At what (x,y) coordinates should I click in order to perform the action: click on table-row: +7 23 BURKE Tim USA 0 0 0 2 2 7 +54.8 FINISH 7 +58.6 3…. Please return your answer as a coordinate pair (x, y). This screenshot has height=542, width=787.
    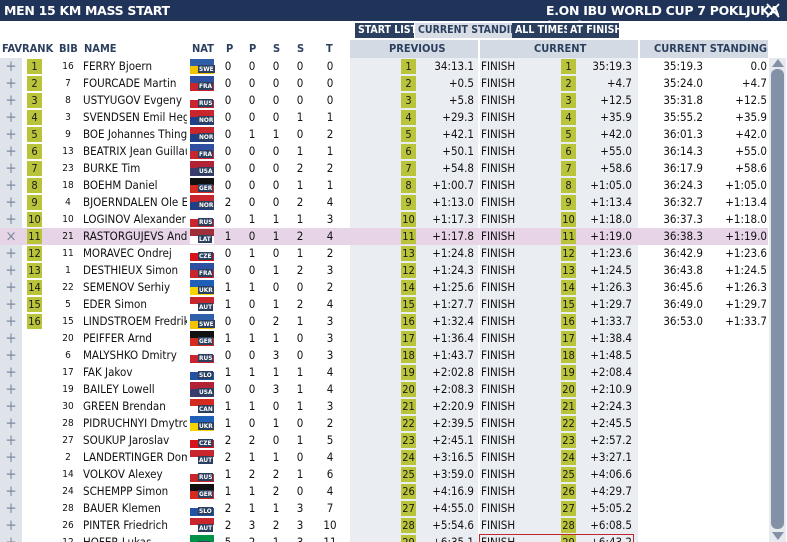
    Looking at the image, I should click on (384, 168).